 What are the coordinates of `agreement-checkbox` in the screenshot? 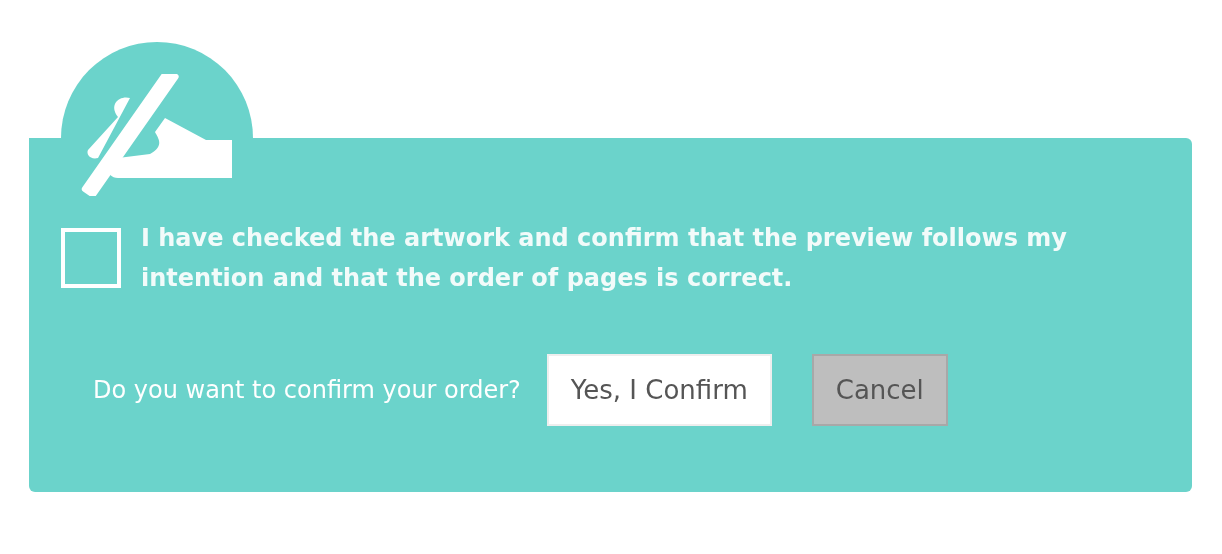 It's located at (91, 258).